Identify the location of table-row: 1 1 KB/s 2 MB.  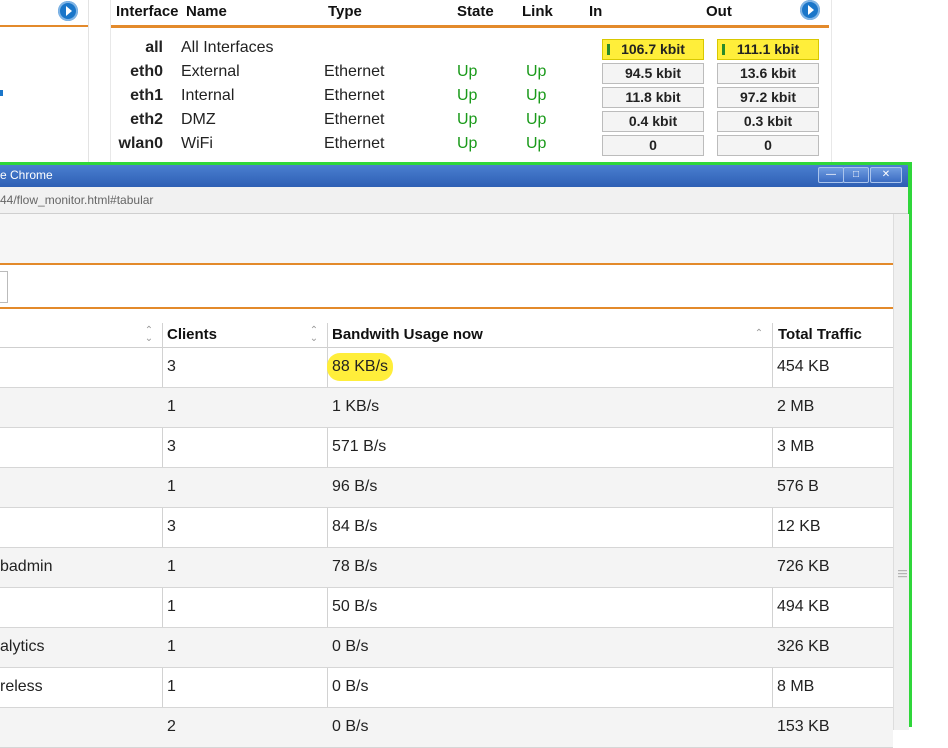
(446, 408).